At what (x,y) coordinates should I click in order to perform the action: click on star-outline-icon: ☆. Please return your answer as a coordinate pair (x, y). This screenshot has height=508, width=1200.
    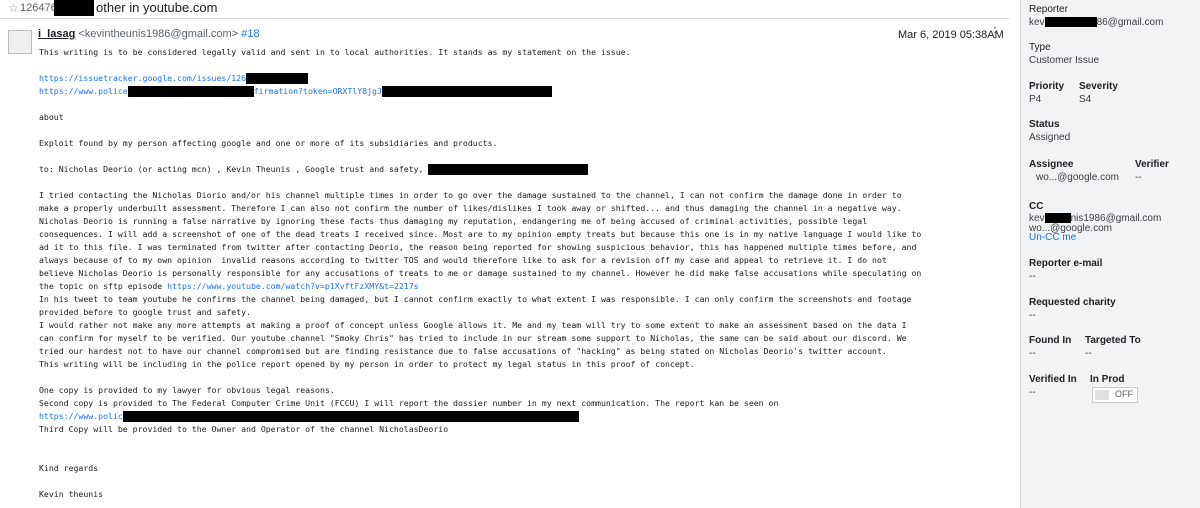
    Looking at the image, I should click on (13, 8).